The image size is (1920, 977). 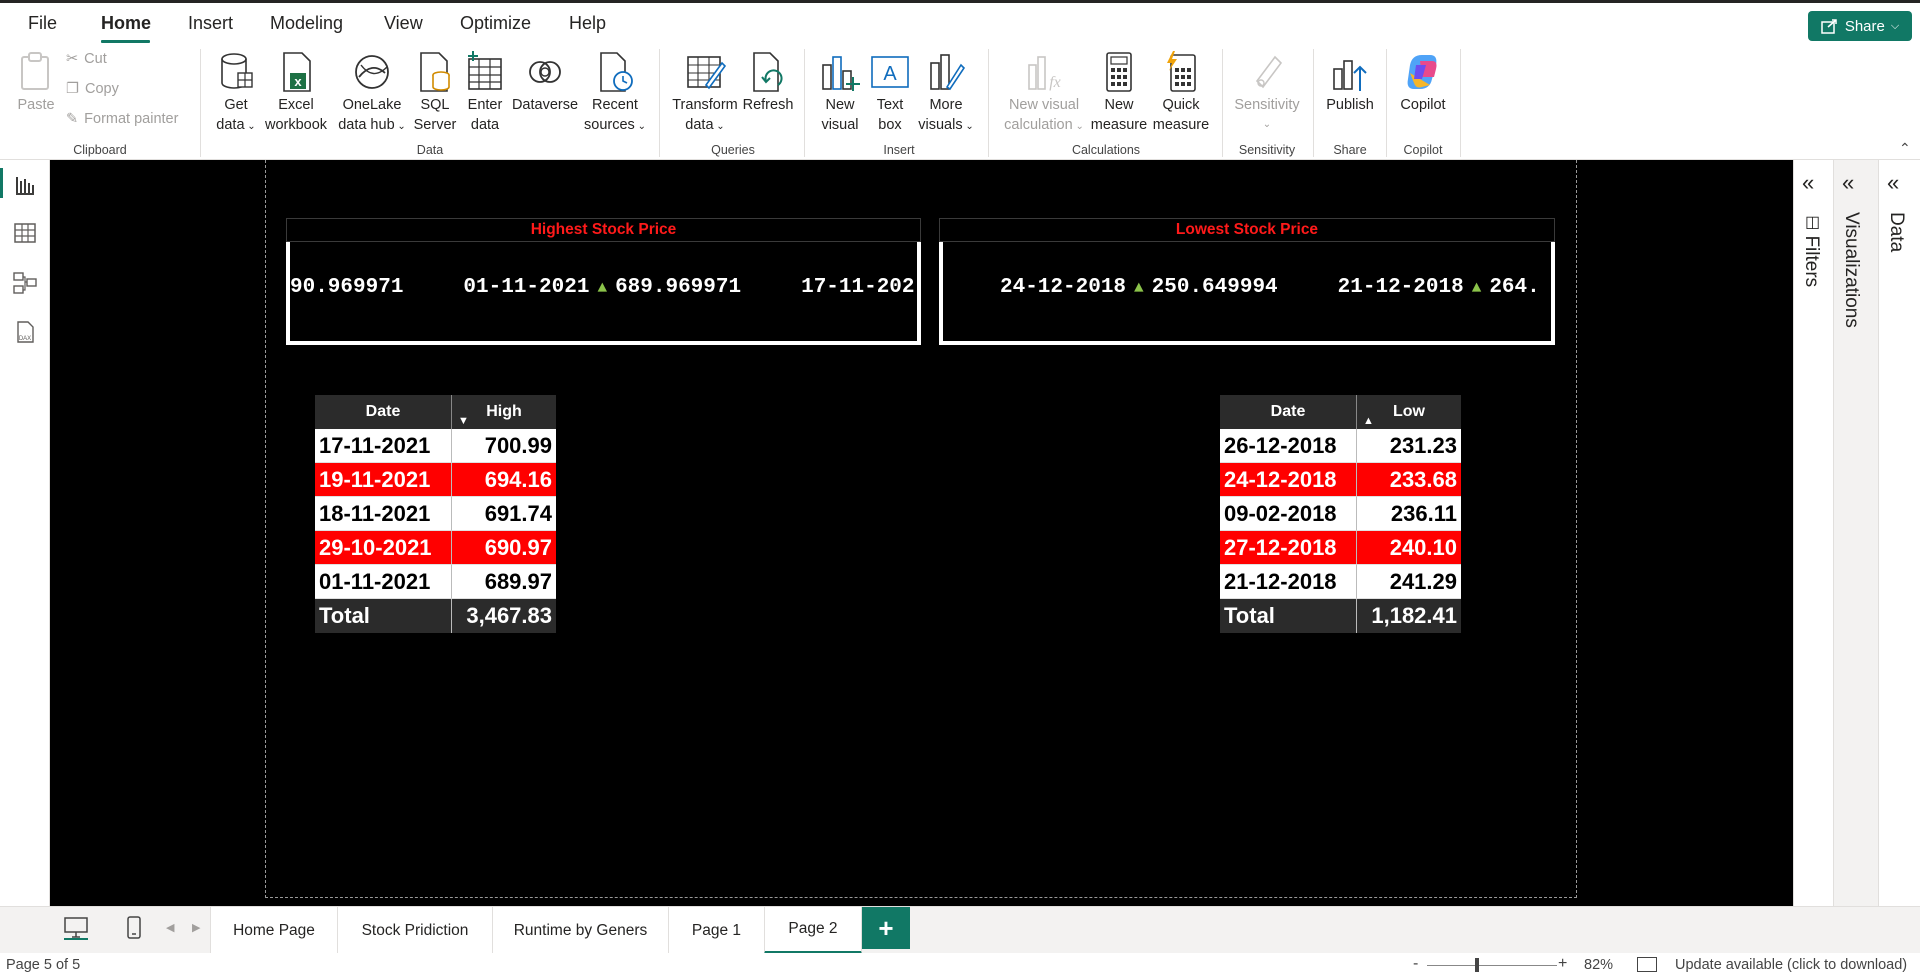 What do you see at coordinates (495, 23) in the screenshot?
I see `menu-optimize: Optimize` at bounding box center [495, 23].